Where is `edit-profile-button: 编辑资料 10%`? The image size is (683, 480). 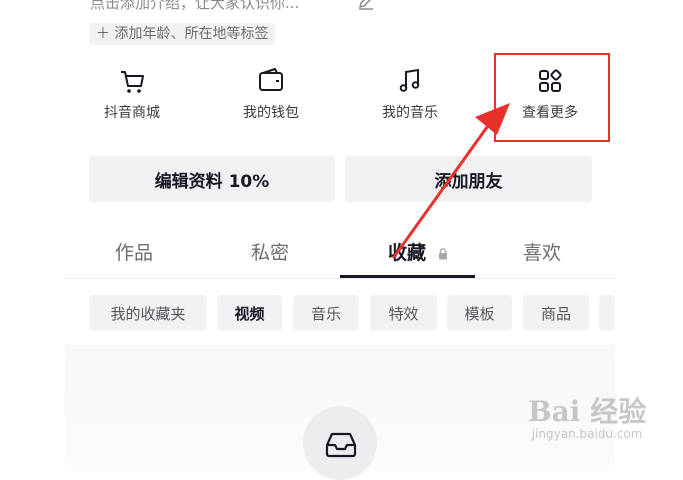
edit-profile-button: 编辑资料 10% is located at coordinates (212, 179).